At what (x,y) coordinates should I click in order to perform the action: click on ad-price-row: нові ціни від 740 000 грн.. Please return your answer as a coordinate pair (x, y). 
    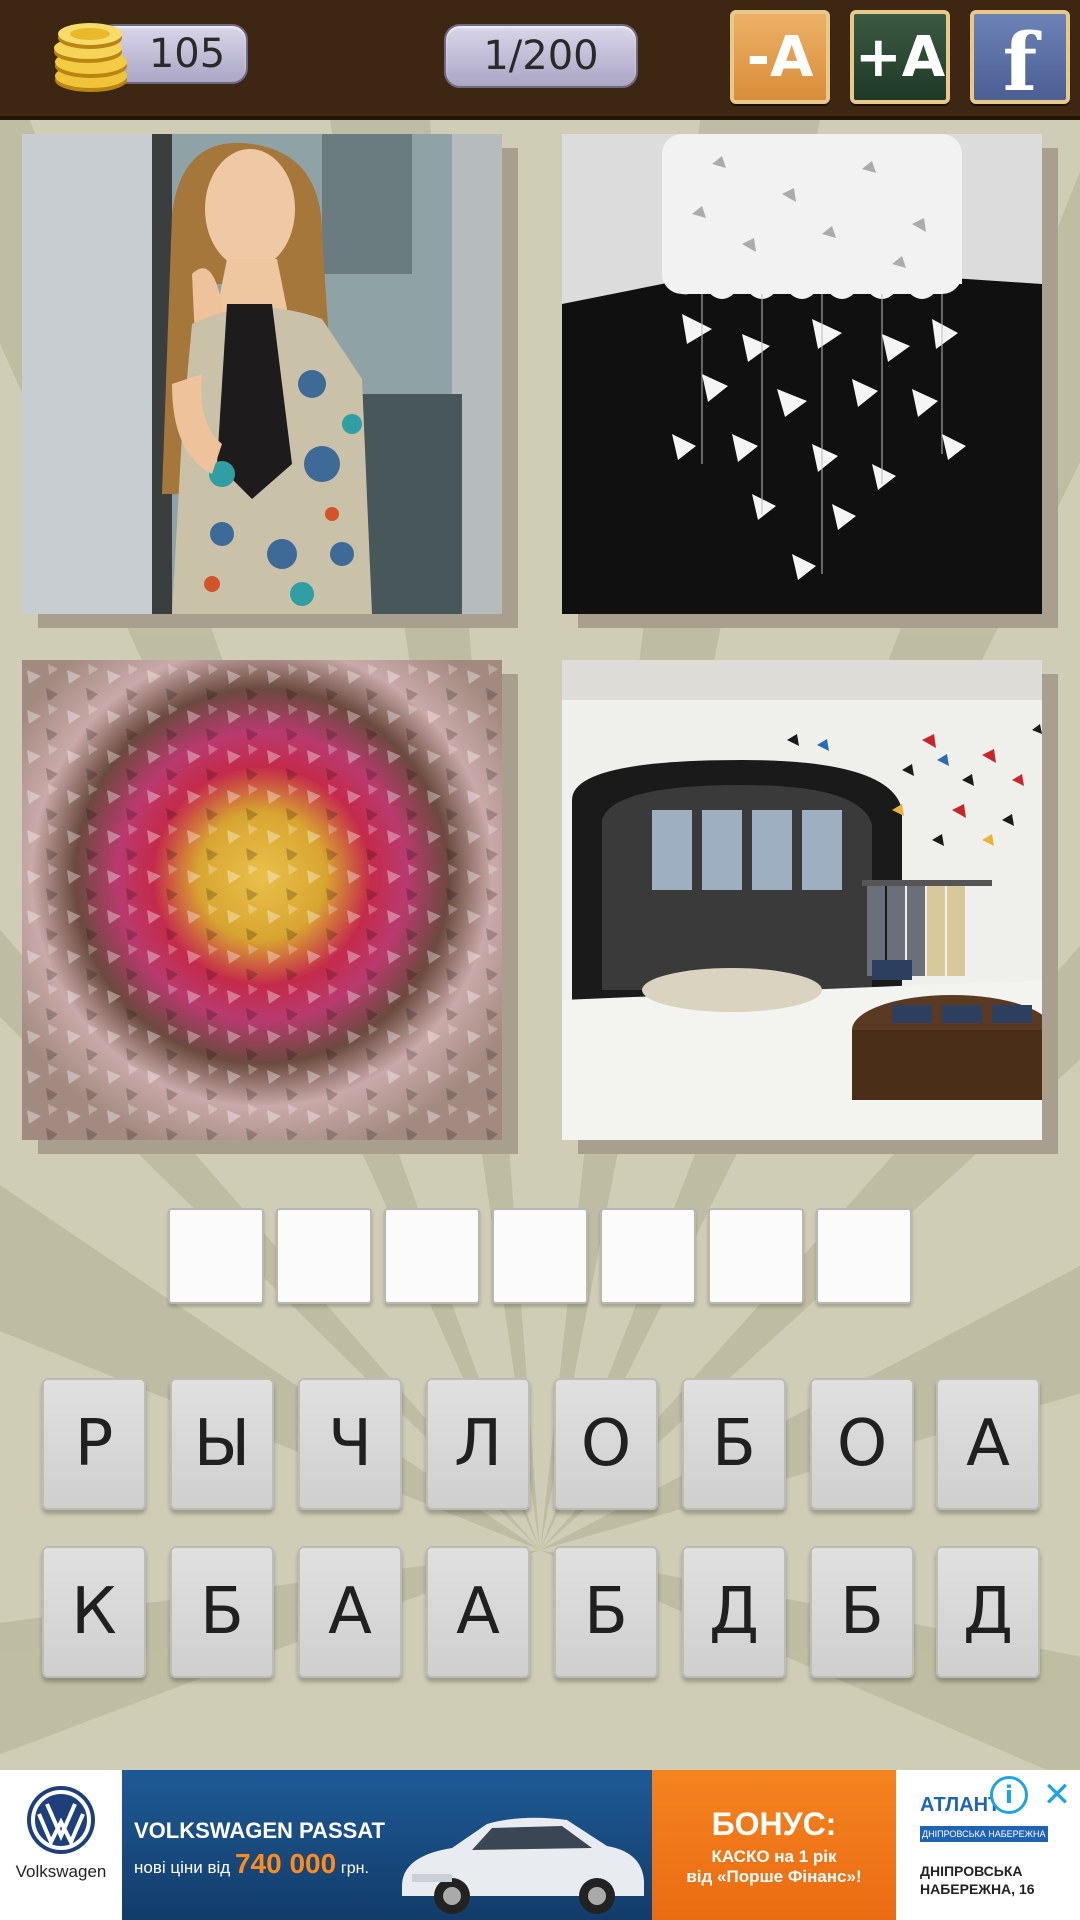
    Looking at the image, I should click on (251, 1864).